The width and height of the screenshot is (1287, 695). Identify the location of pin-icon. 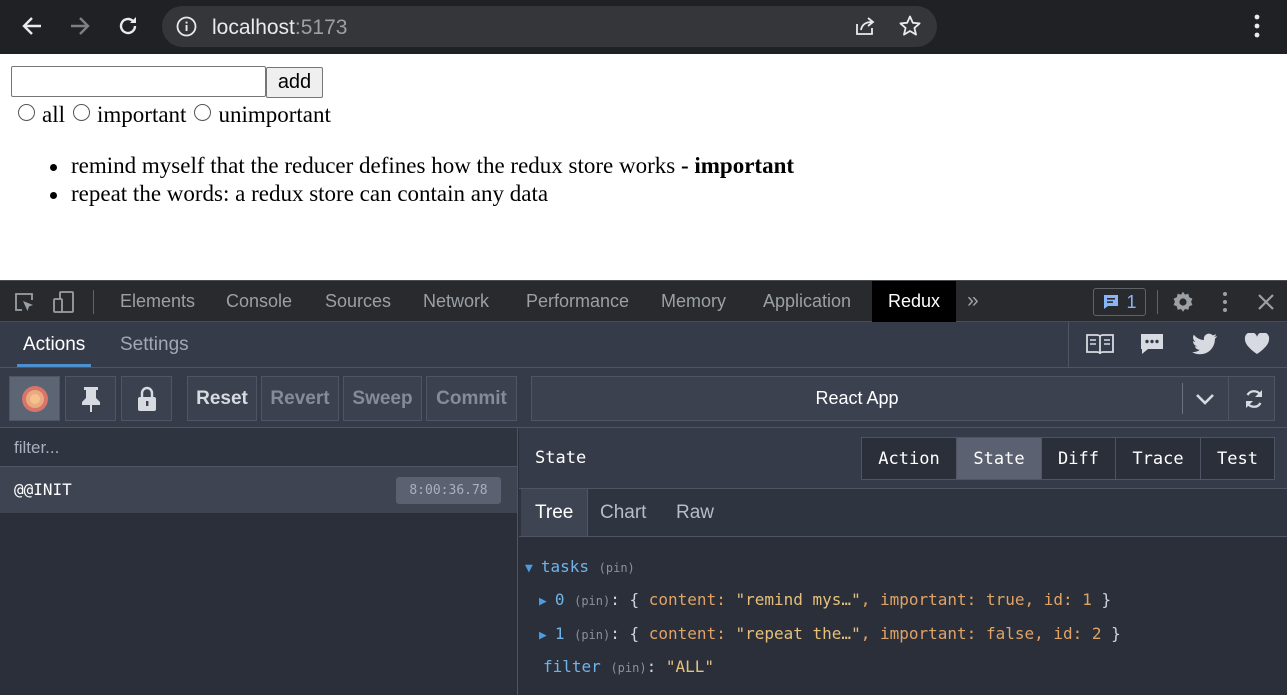
(90, 399).